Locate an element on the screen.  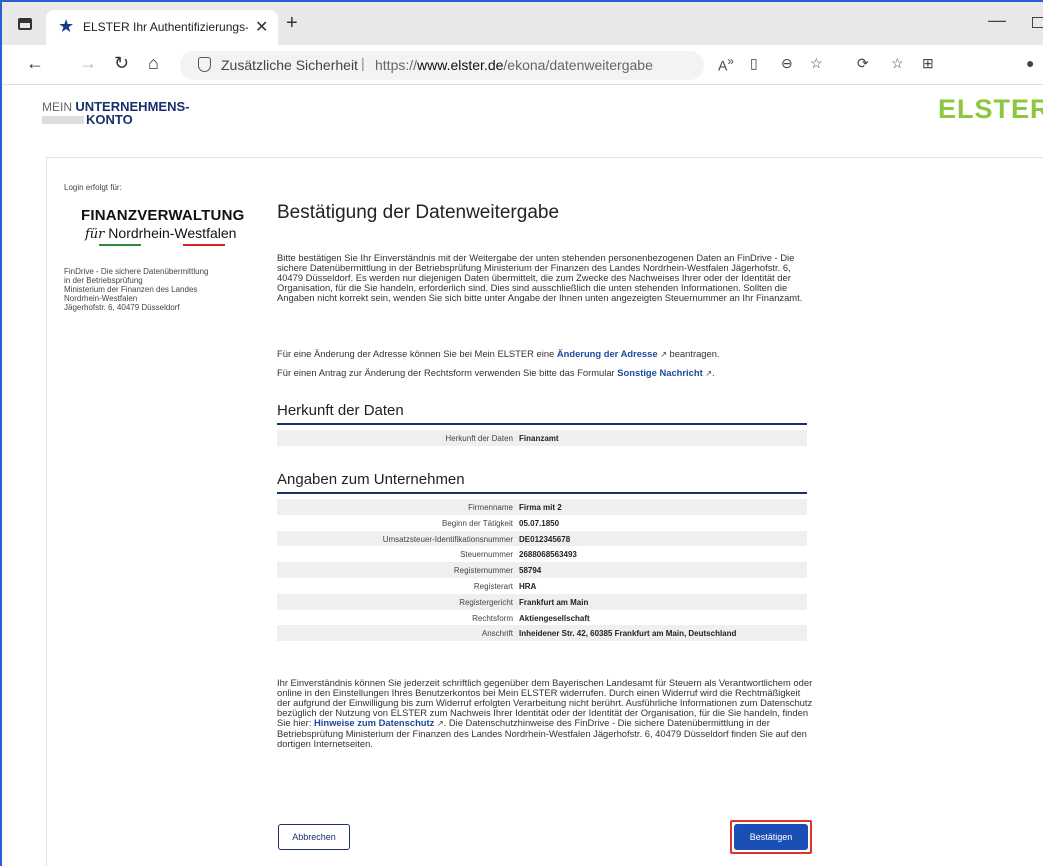
table-row: Herkunft der Daten Finanzamt is located at coordinates (542, 438).